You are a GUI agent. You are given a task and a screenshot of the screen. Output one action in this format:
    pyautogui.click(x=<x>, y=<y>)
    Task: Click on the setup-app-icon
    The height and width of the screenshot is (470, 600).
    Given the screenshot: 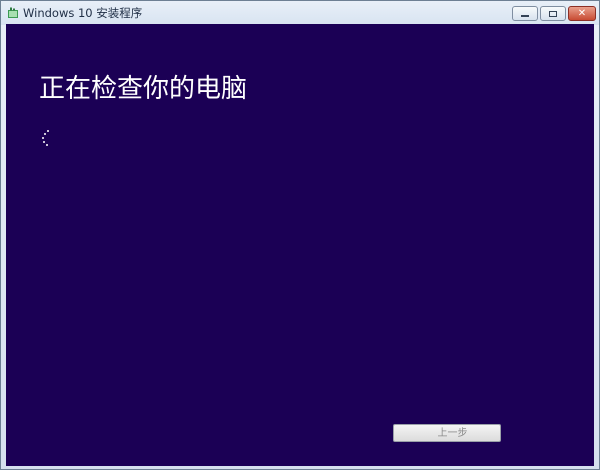 What is the action you would take?
    pyautogui.click(x=13, y=12)
    